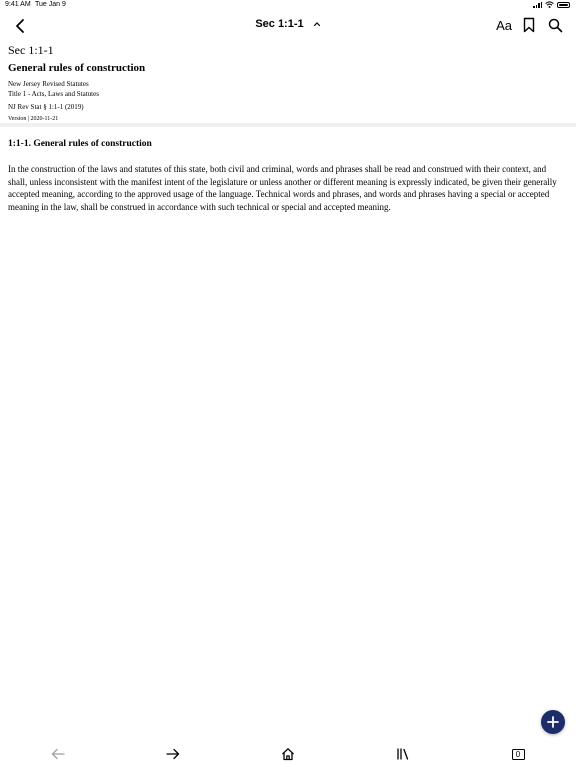 This screenshot has width=576, height=768. Describe the element at coordinates (53, 94) in the screenshot. I see `document-title-path: Title 1 - Acts, Laws and Statutes` at that location.